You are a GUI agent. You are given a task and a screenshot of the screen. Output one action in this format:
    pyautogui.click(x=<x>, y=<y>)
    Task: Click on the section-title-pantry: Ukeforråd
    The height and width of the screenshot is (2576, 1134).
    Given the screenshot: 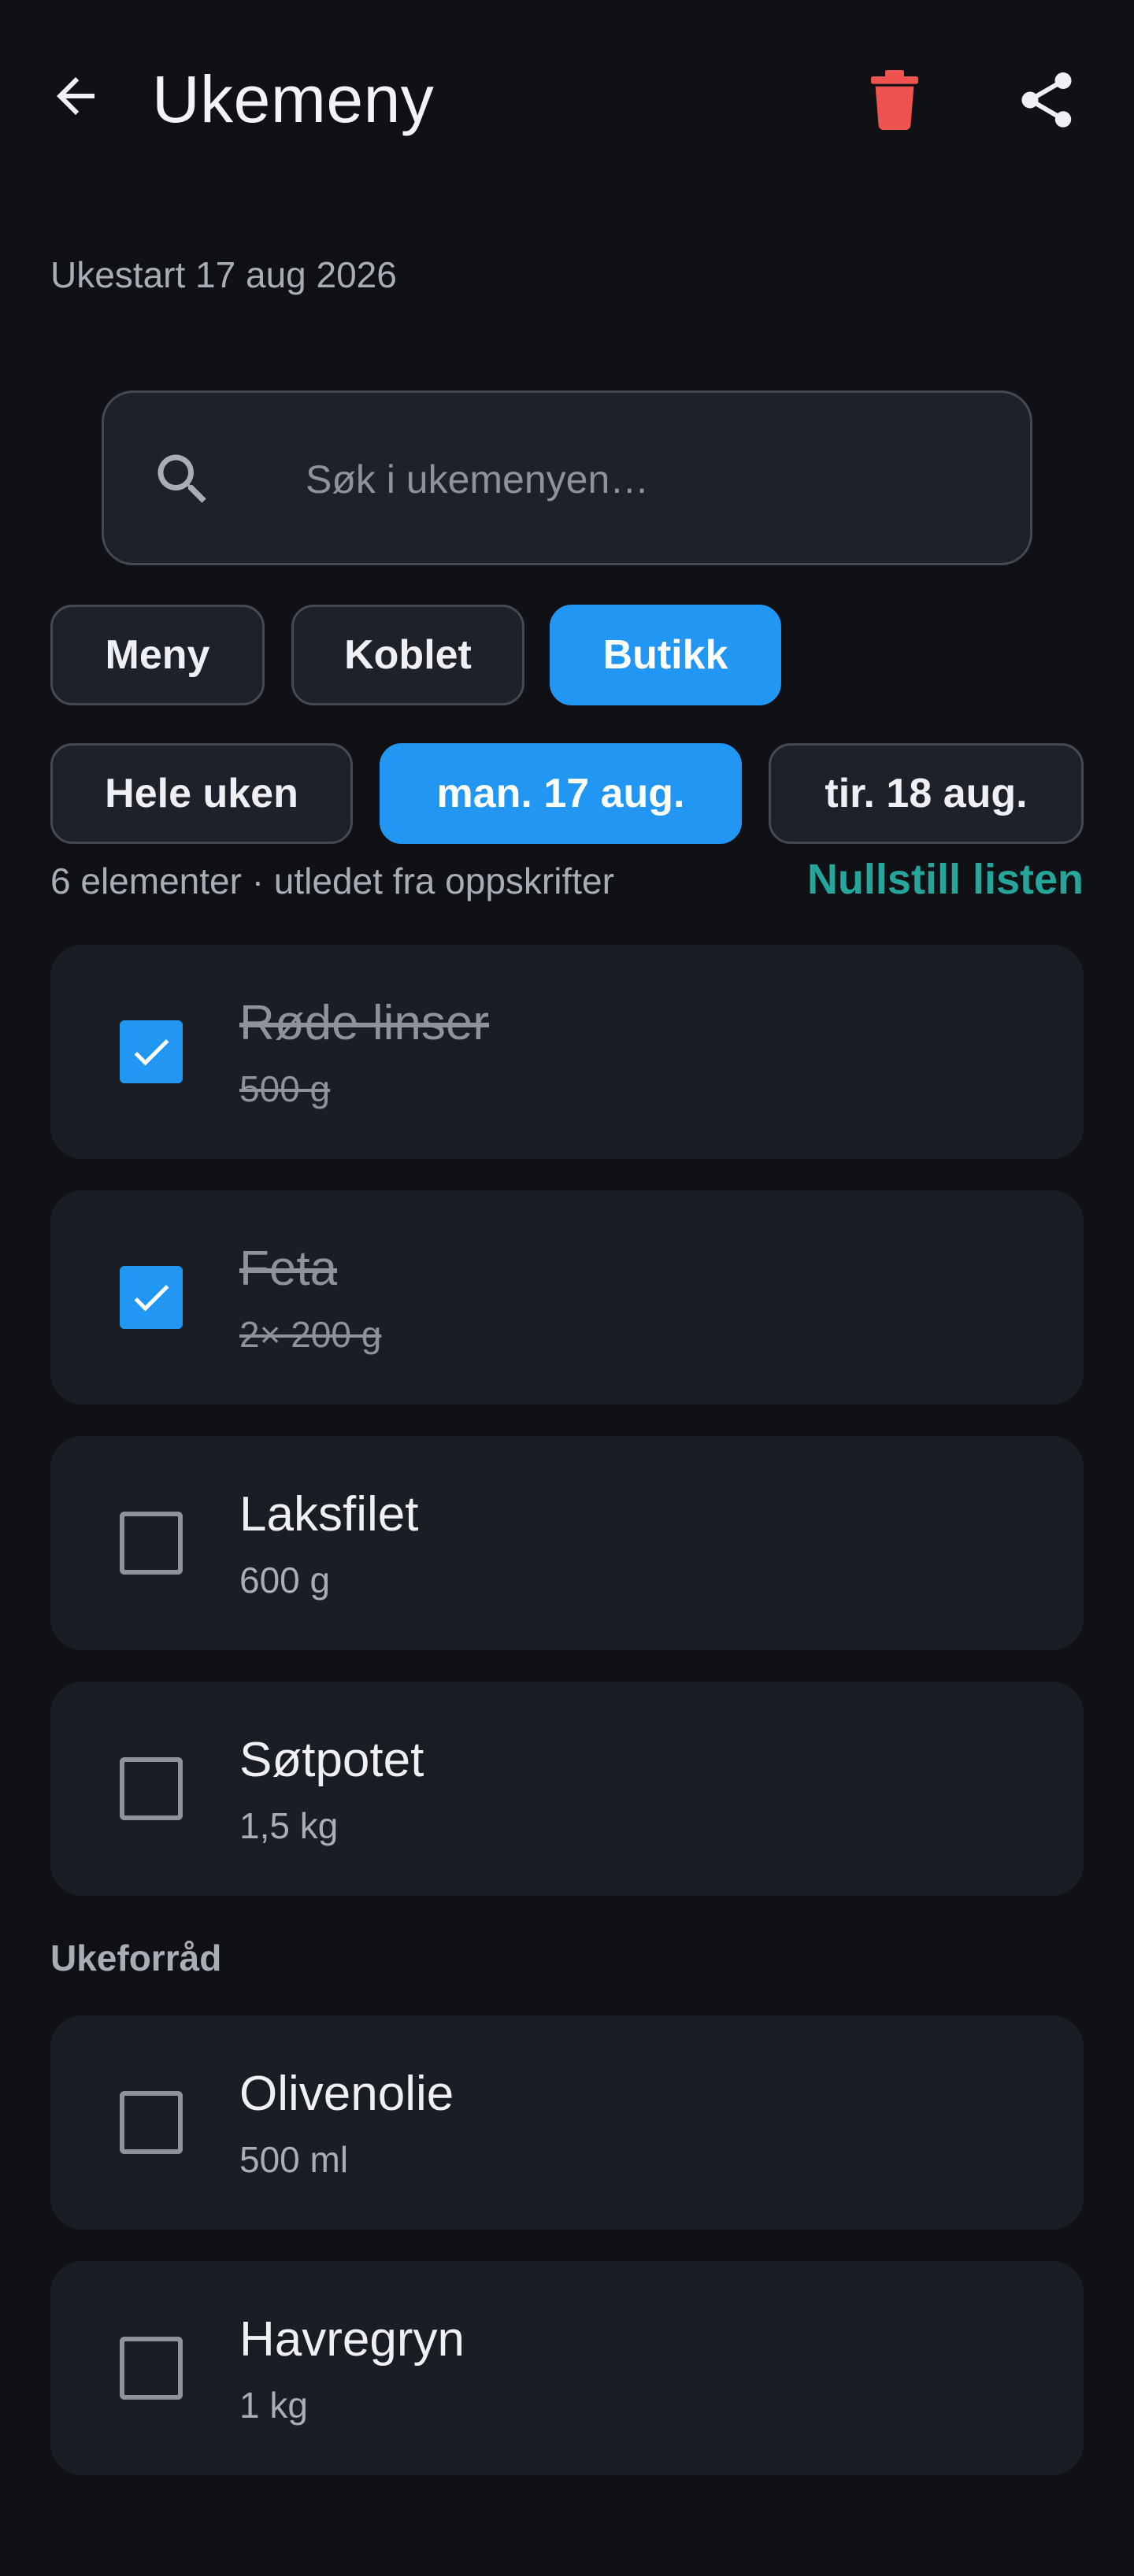 What is the action you would take?
    pyautogui.click(x=136, y=1958)
    